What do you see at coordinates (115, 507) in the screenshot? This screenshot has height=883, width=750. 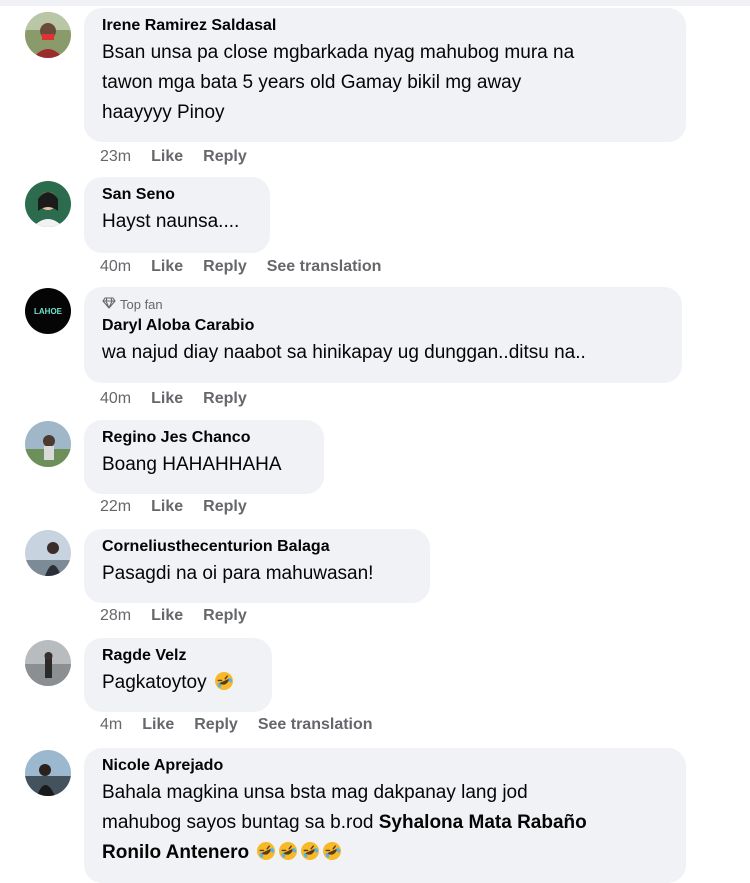 I see `comment-time: 22m` at bounding box center [115, 507].